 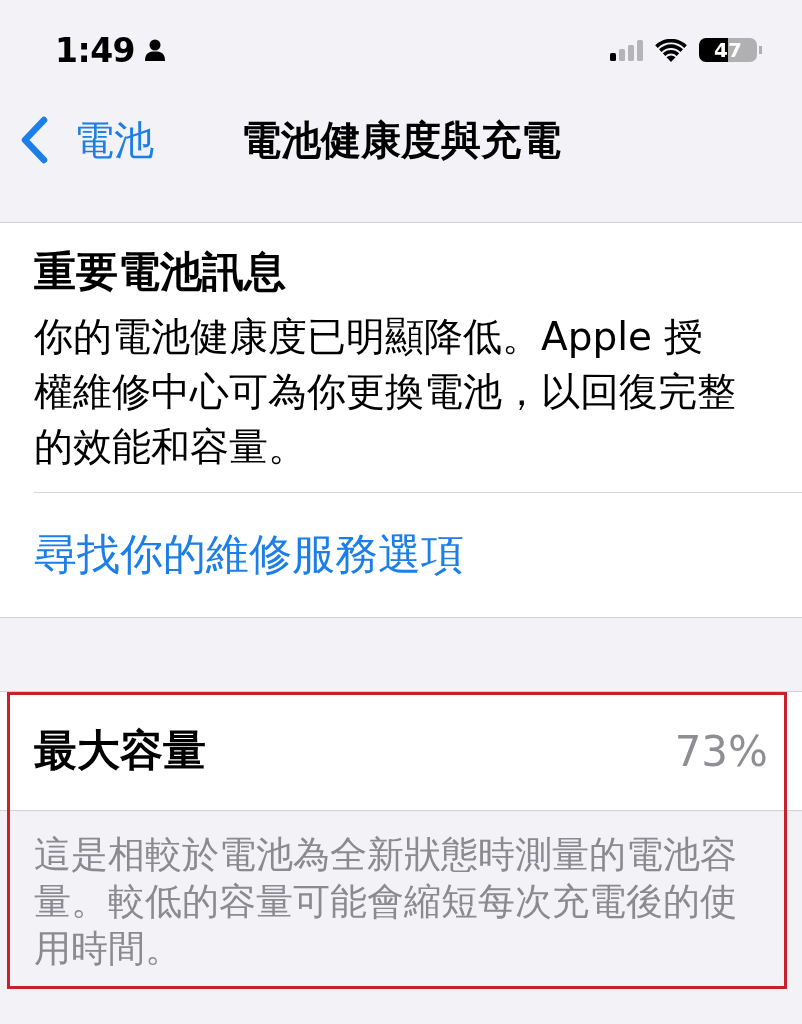 What do you see at coordinates (721, 751) in the screenshot?
I see `capacity-value: 73%` at bounding box center [721, 751].